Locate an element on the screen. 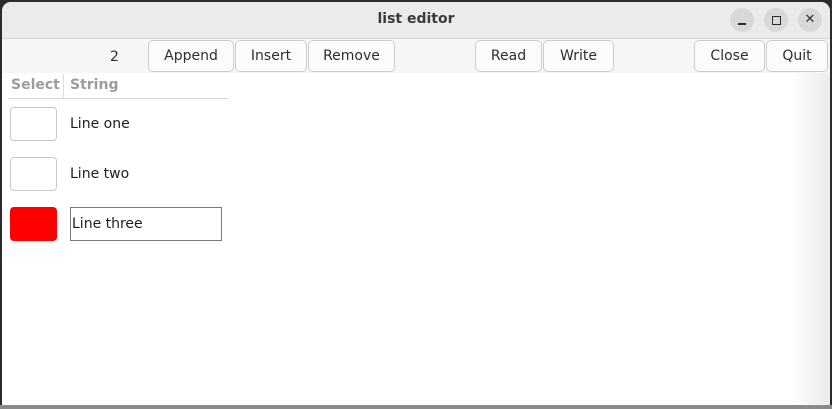 This screenshot has height=409, width=832. window-title: list editor is located at coordinates (416, 19).